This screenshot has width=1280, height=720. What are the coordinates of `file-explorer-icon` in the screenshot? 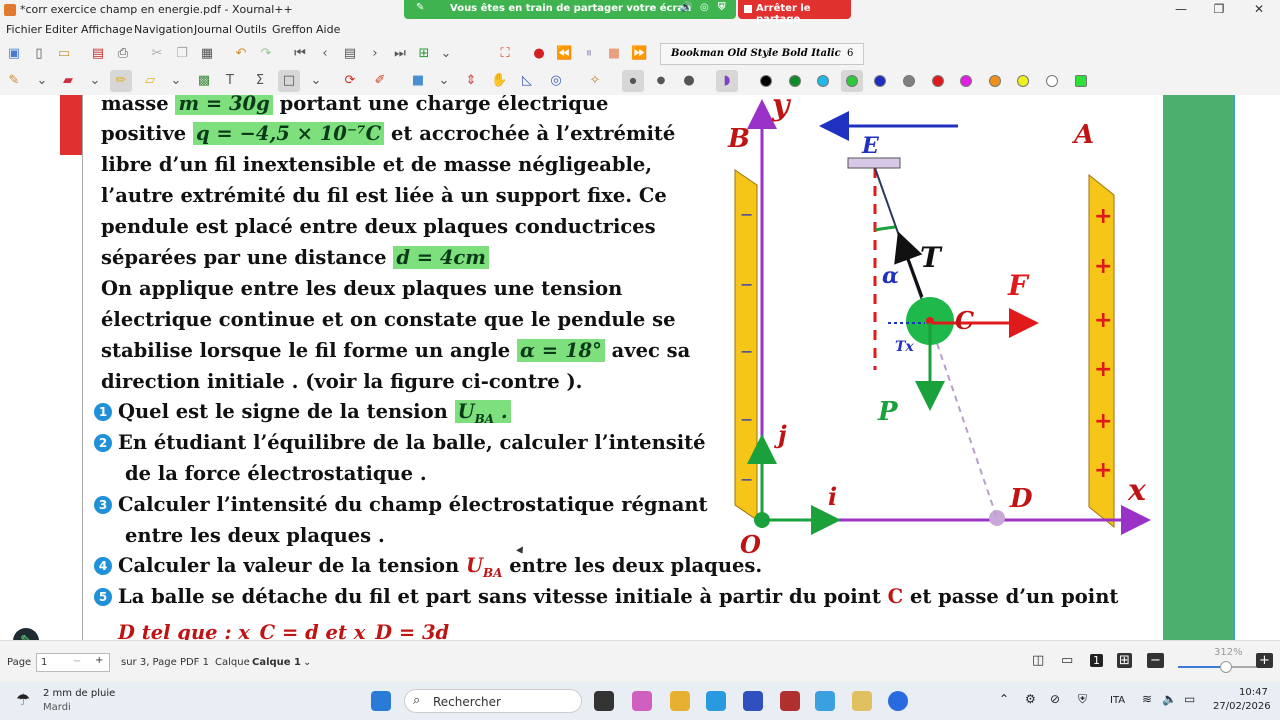 It's located at (680, 701).